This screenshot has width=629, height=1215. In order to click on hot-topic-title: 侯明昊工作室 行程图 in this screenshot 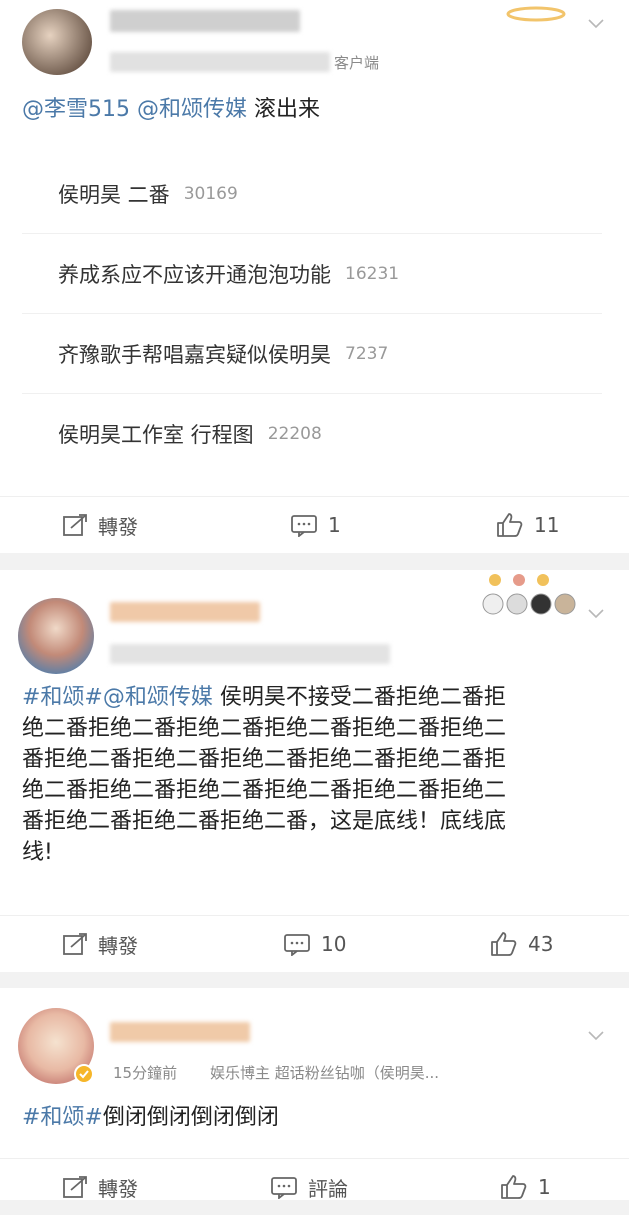, I will do `click(156, 434)`.